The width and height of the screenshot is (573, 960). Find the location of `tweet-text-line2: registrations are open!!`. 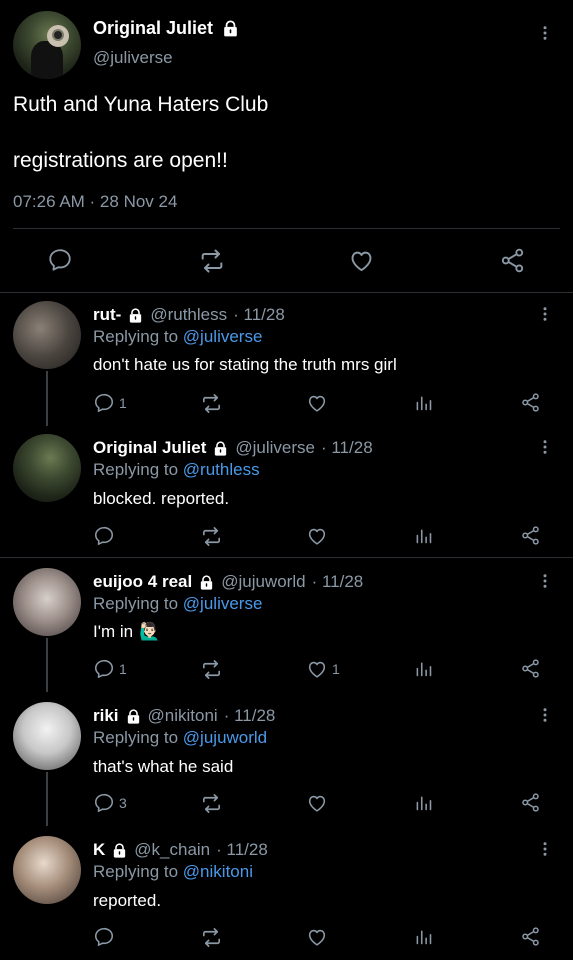

tweet-text-line2: registrations are open!! is located at coordinates (120, 160).